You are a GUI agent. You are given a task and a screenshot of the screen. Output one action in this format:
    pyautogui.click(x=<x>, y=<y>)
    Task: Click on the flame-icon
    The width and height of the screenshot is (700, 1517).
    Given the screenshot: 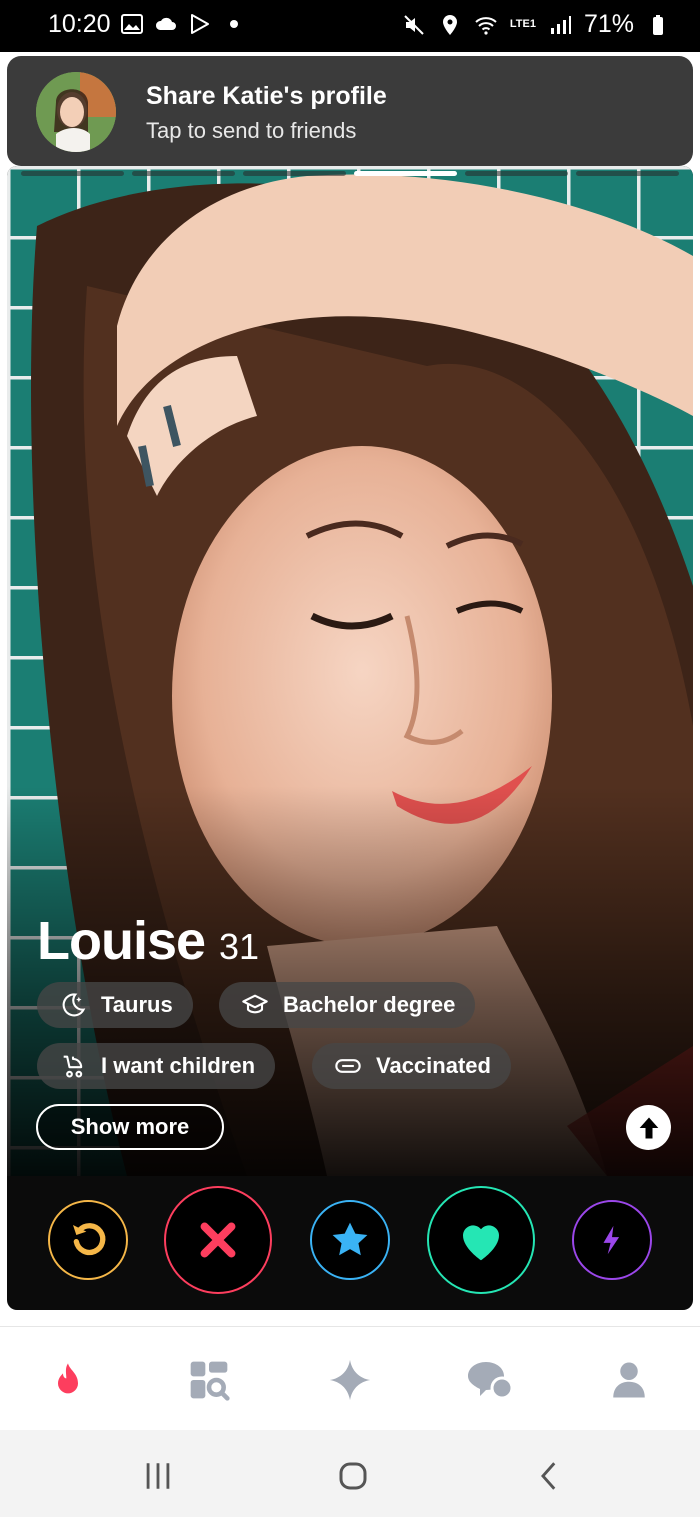 What is the action you would take?
    pyautogui.click(x=68, y=1378)
    